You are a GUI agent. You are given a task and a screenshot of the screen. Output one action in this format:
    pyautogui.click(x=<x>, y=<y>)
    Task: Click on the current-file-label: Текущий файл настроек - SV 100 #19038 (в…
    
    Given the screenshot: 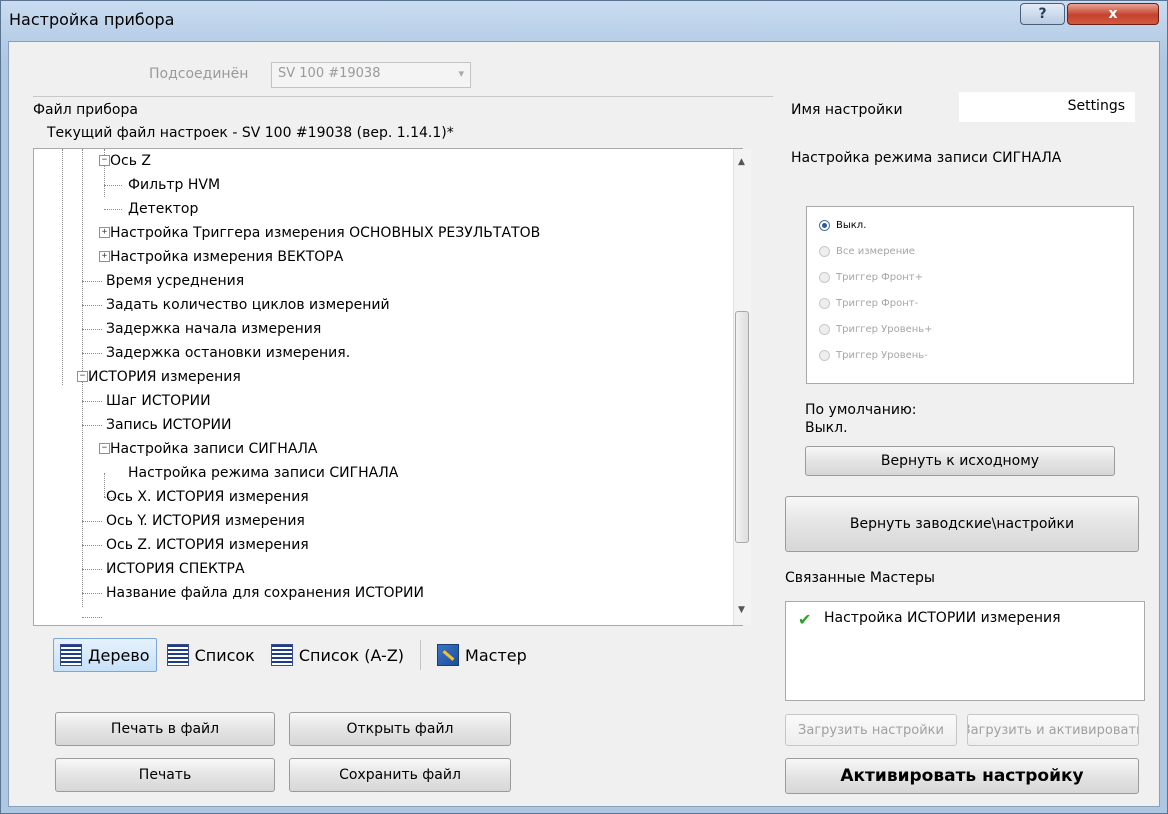 What is the action you would take?
    pyautogui.click(x=250, y=133)
    